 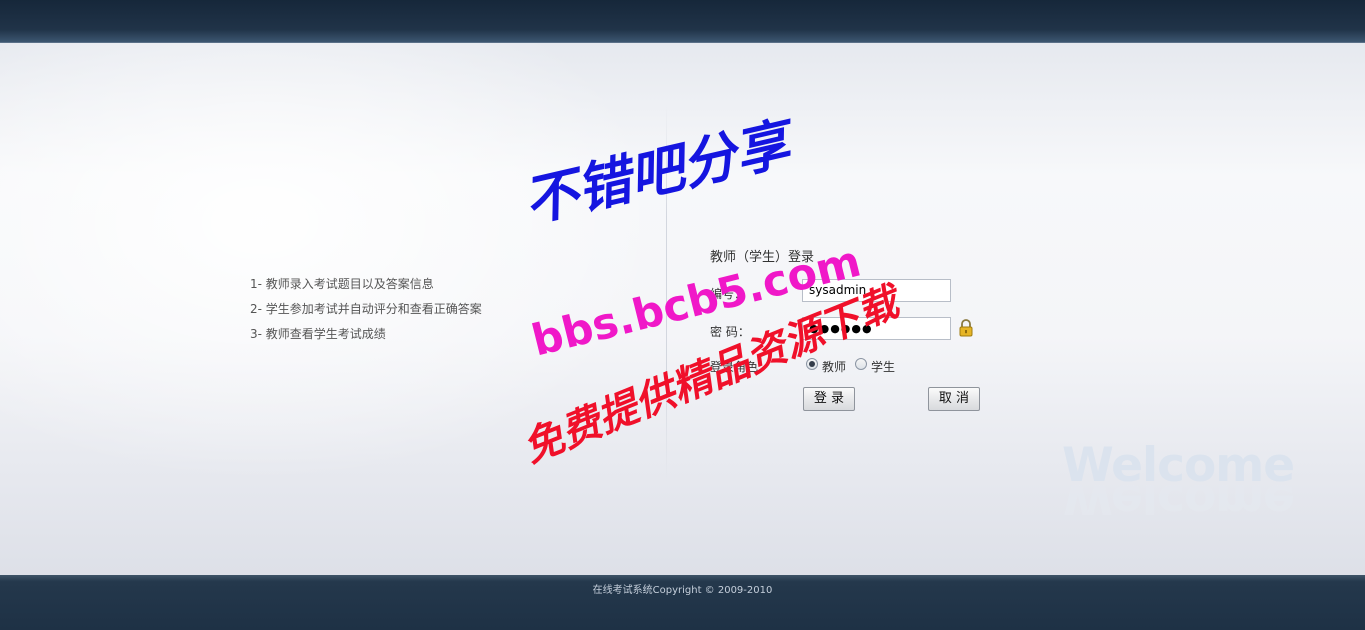 What do you see at coordinates (682, 602) in the screenshot?
I see `footer-bar: 在线考试系统Copyright © 2009-2010` at bounding box center [682, 602].